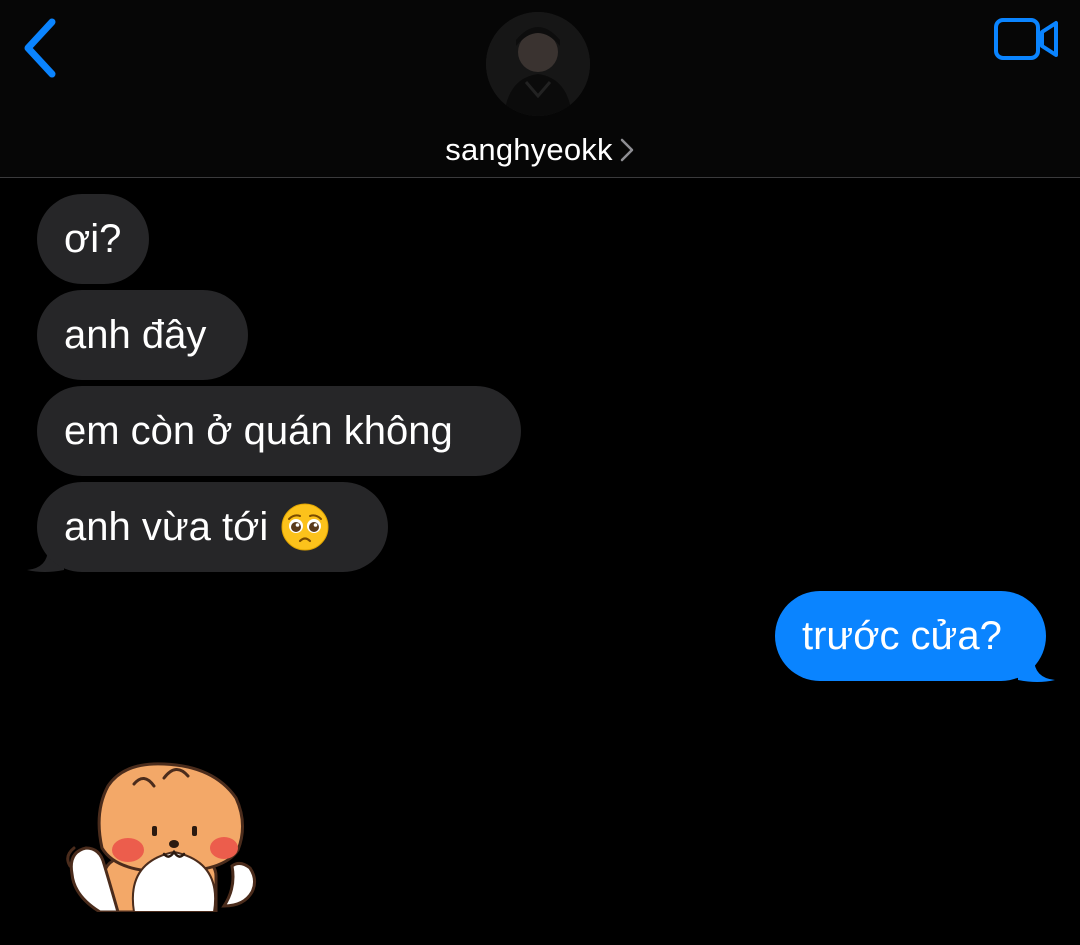 Image resolution: width=1080 pixels, height=945 pixels. Describe the element at coordinates (528, 150) in the screenshot. I see `contact-name: sanghyeokk` at that location.